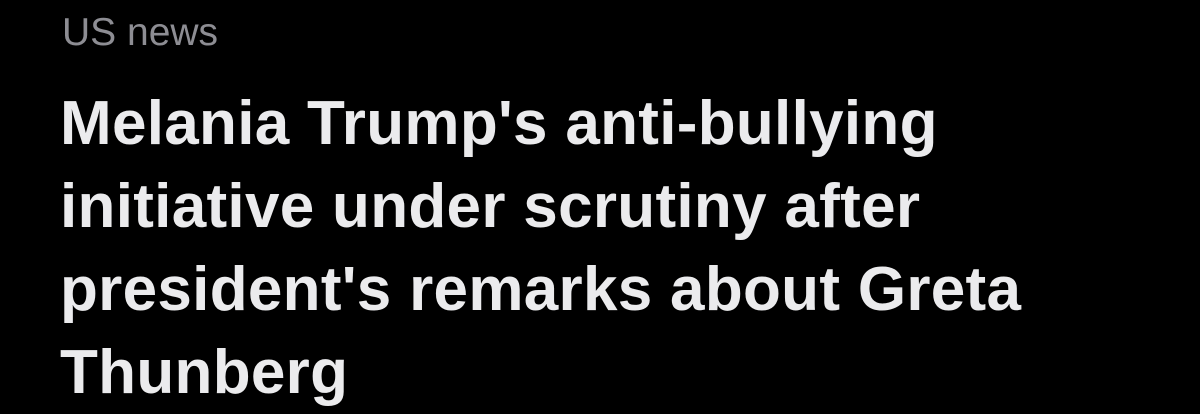 Image resolution: width=1200 pixels, height=414 pixels. What do you see at coordinates (499, 123) in the screenshot?
I see `headline-line: Melania Trump's anti-bullying` at bounding box center [499, 123].